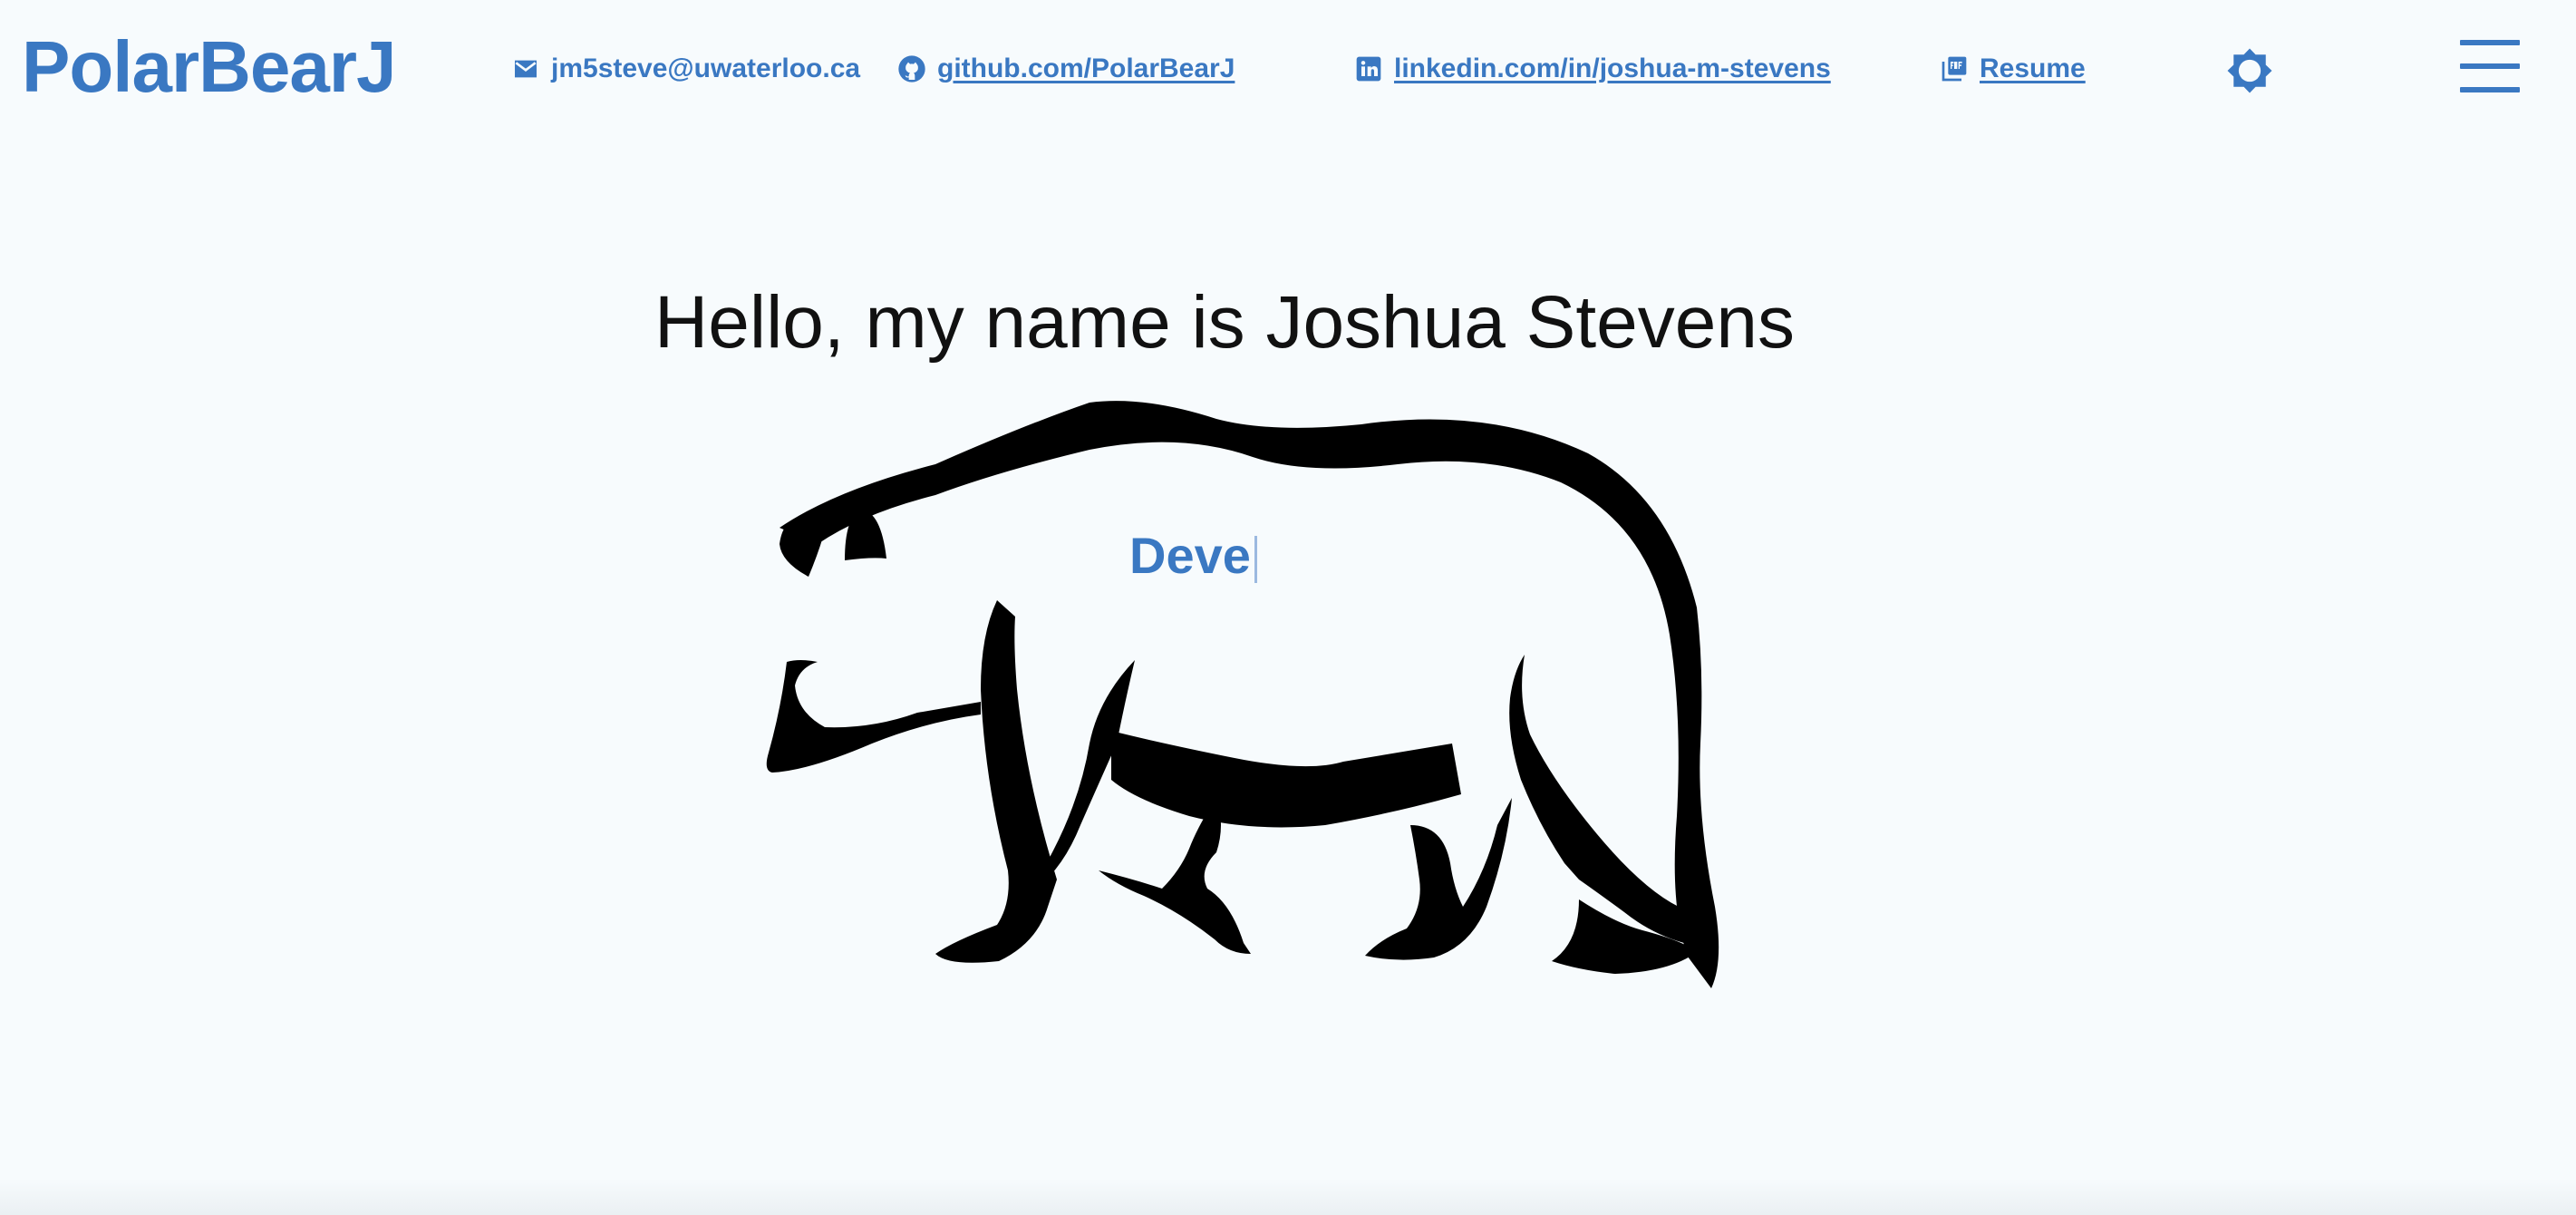 The height and width of the screenshot is (1215, 2576). I want to click on linkedin-contact: linkedin.com/in/joshua-m-stevens, so click(1592, 69).